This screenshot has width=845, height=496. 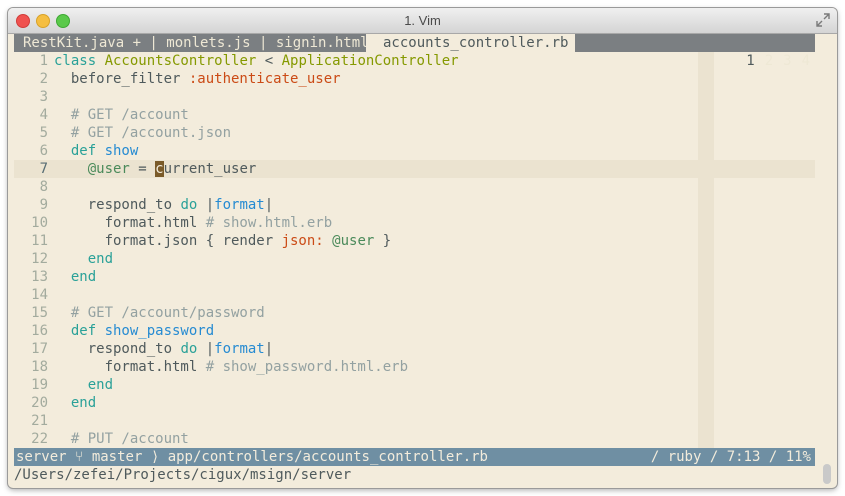 What do you see at coordinates (121, 151) in the screenshot?
I see `code-token: show` at bounding box center [121, 151].